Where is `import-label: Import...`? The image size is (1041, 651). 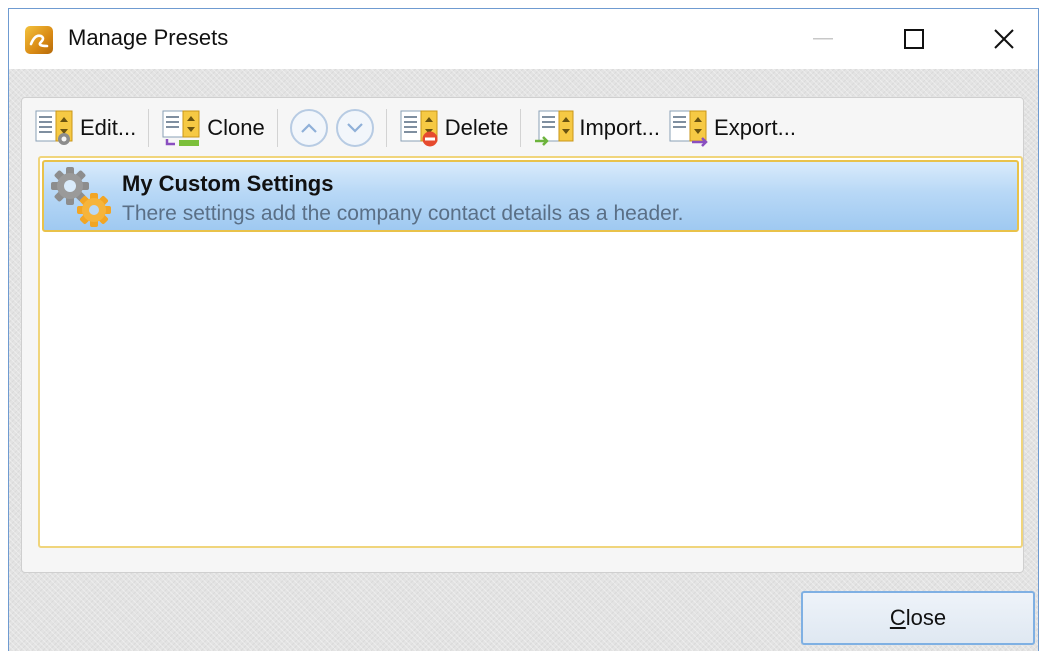 import-label: Import... is located at coordinates (620, 127).